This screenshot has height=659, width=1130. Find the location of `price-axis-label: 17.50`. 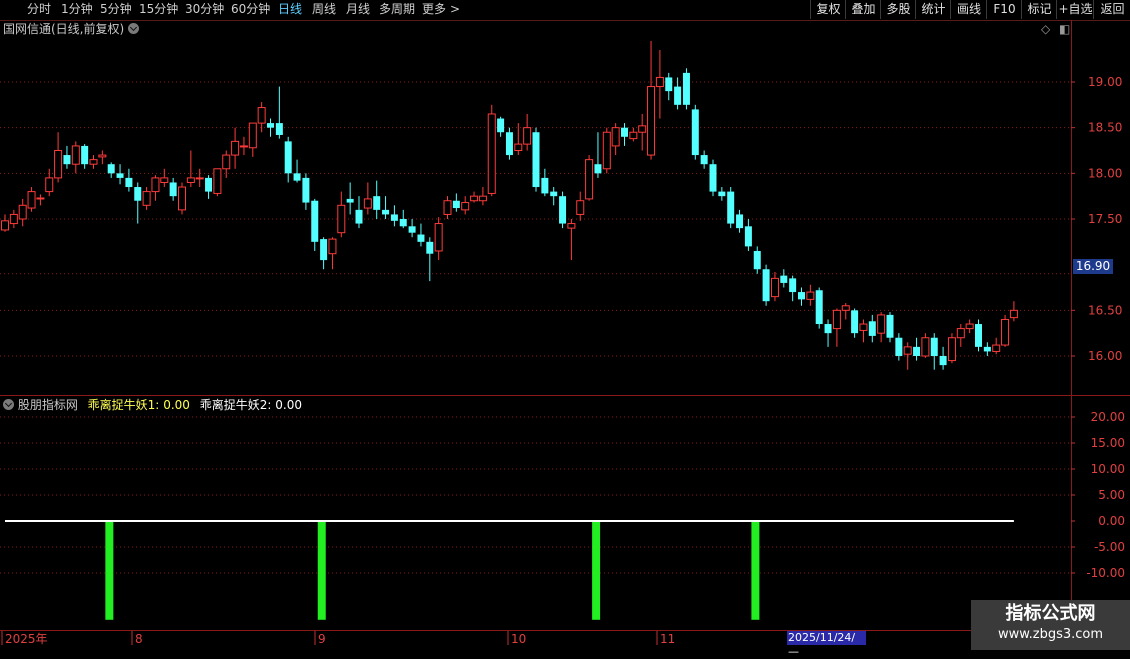

price-axis-label: 17.50 is located at coordinates (1105, 219).